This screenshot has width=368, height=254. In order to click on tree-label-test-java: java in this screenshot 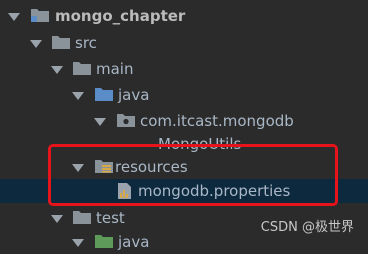, I will do `click(134, 242)`.